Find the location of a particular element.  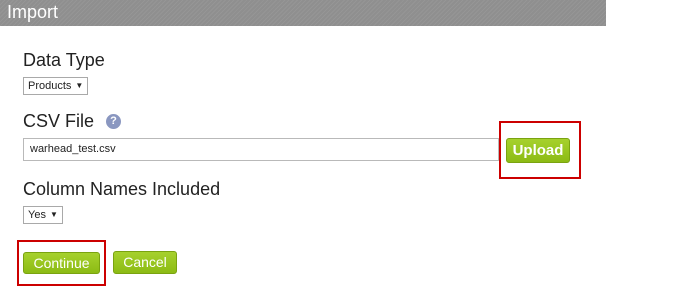

csv-file-input: warhead_test.csv is located at coordinates (261, 149).